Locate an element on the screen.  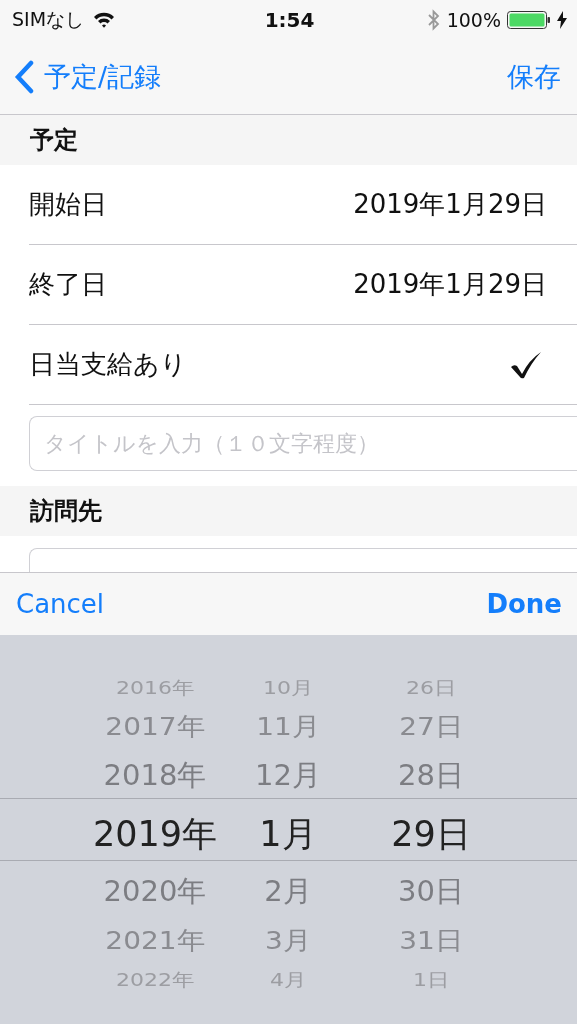
wifi-icon is located at coordinates (104, 20).